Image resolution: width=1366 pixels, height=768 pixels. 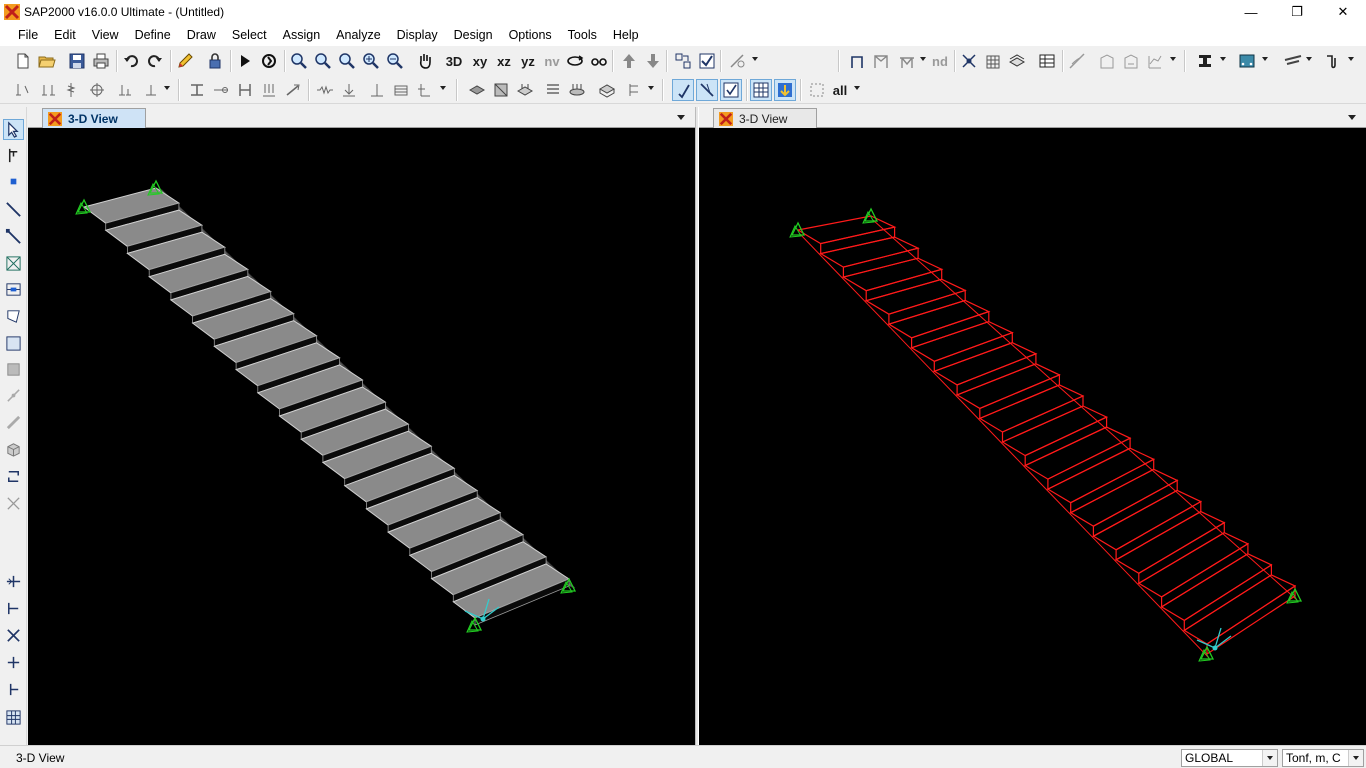 What do you see at coordinates (907, 61) in the screenshot?
I see `draw-truss-button` at bounding box center [907, 61].